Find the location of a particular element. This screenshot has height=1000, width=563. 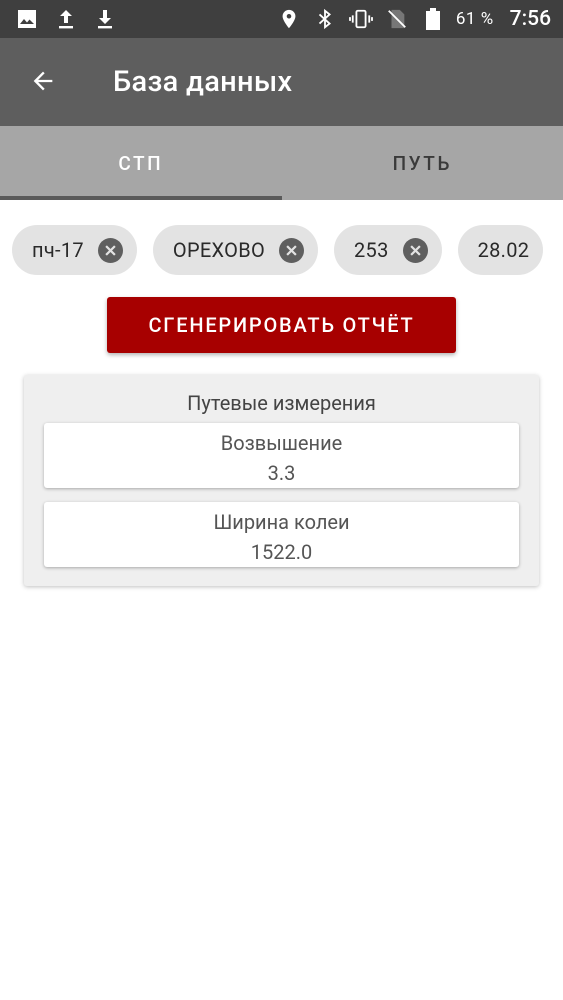

battery-percent: 61 % is located at coordinates (474, 19).